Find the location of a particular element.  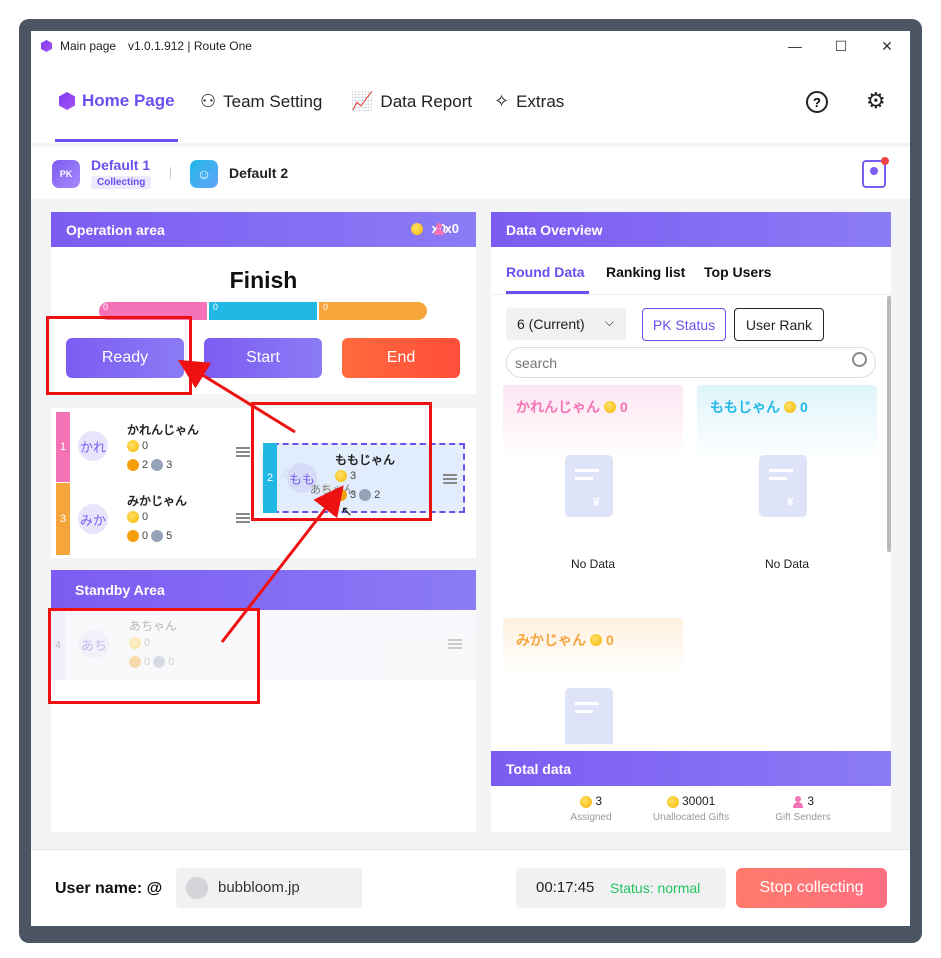

status-text: Status: normal is located at coordinates (655, 888).